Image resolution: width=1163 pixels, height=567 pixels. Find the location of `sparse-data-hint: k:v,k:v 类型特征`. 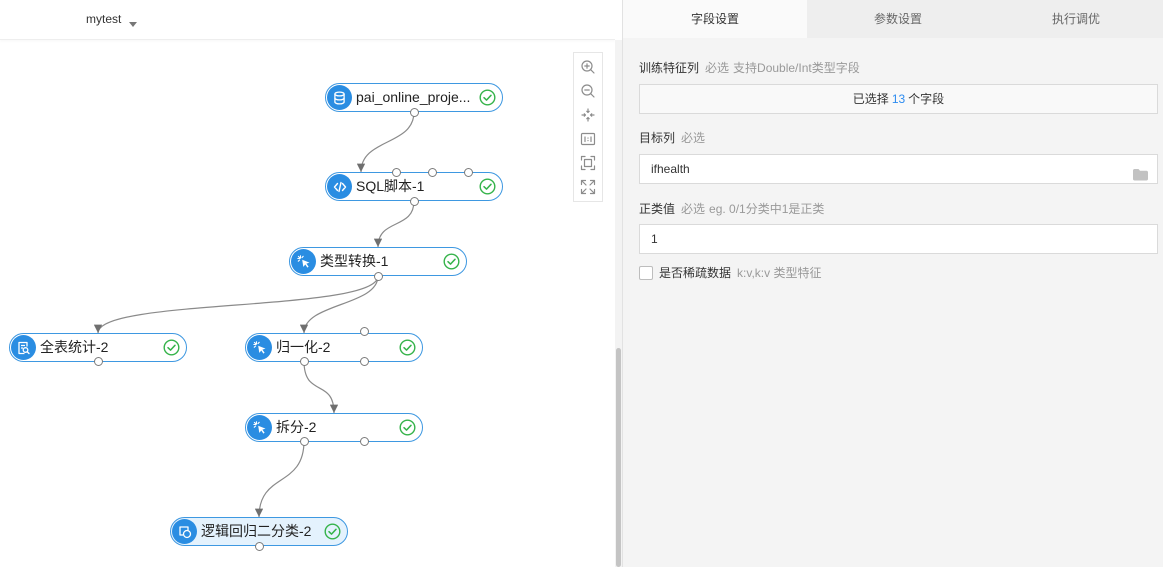

sparse-data-hint: k:v,k:v 类型特征 is located at coordinates (779, 273).